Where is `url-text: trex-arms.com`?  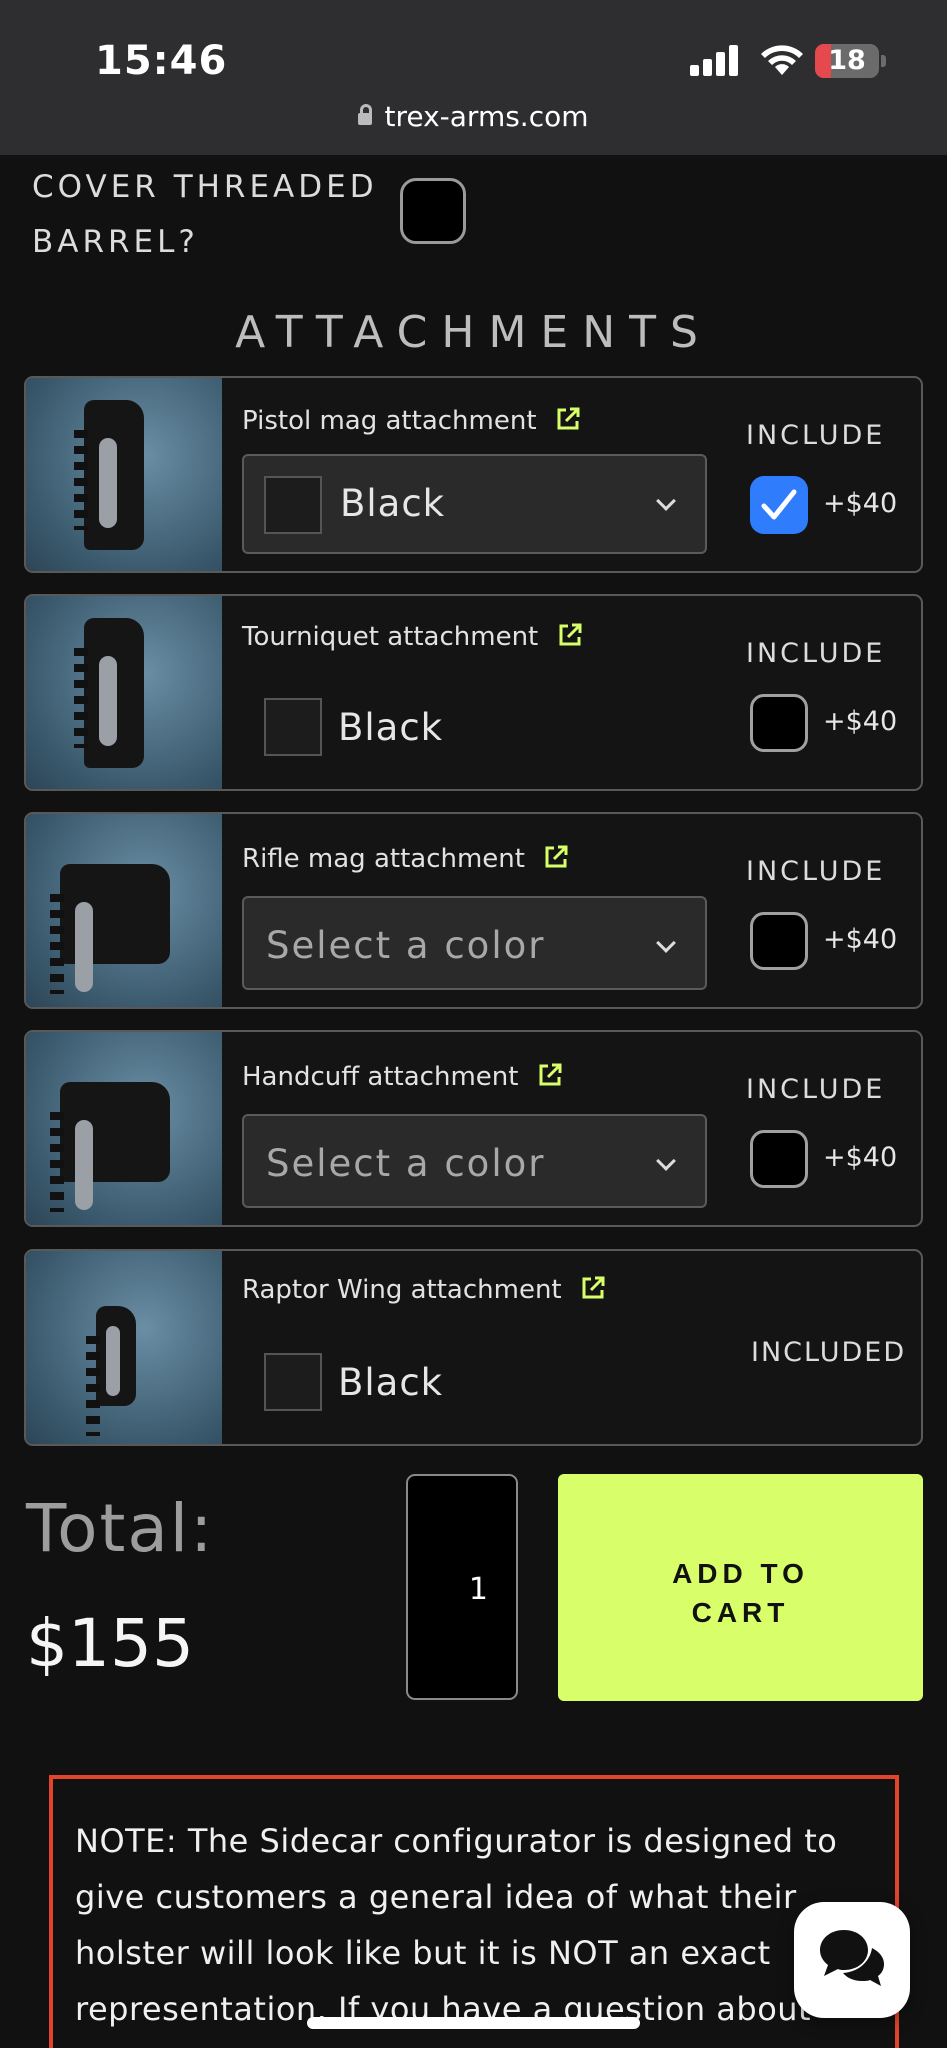 url-text: trex-arms.com is located at coordinates (486, 116).